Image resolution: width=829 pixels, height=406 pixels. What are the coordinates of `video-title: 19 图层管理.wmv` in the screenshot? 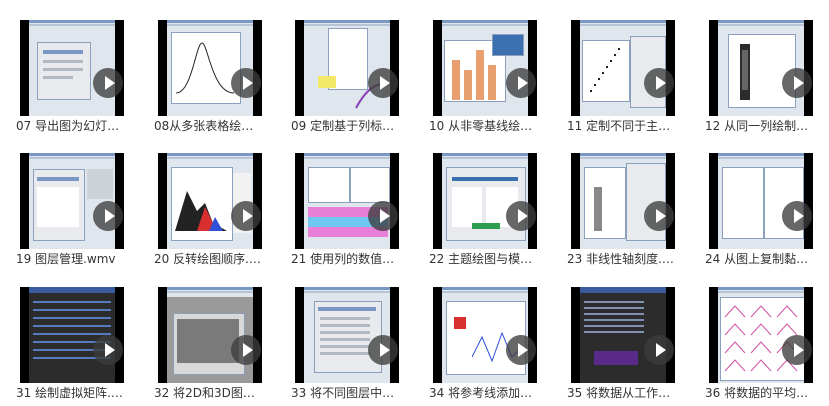 It's located at (73, 259).